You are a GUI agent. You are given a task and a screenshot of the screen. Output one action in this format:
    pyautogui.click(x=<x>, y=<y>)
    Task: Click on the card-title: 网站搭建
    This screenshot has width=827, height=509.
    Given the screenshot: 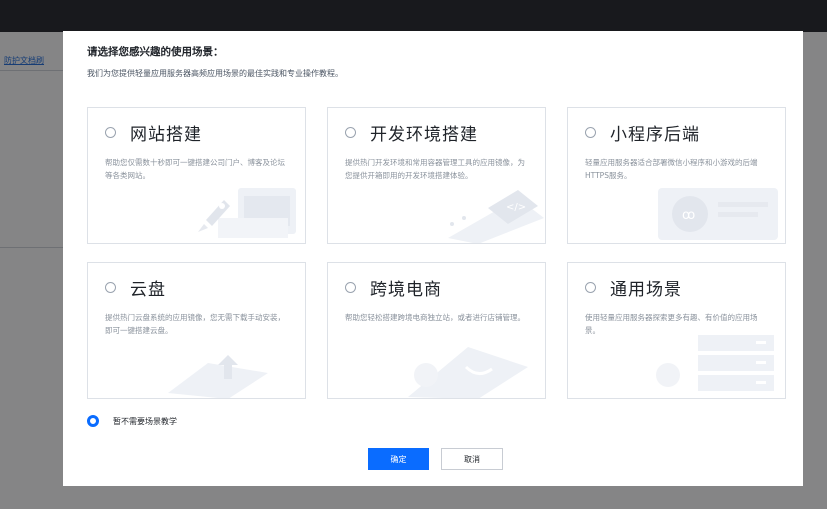 What is the action you would take?
    pyautogui.click(x=166, y=135)
    